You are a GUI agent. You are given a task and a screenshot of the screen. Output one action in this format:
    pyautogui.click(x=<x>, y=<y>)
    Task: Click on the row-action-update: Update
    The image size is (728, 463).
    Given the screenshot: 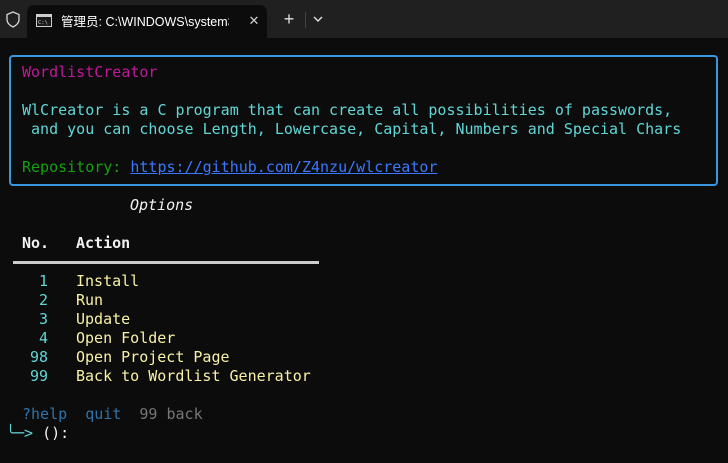 What is the action you would take?
    pyautogui.click(x=103, y=319)
    